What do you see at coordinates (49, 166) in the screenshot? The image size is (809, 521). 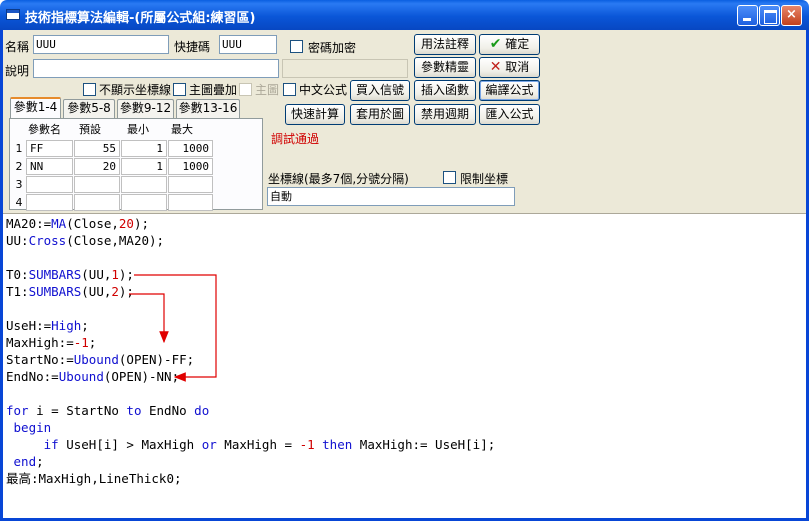 I see `param-name-cell: NN` at bounding box center [49, 166].